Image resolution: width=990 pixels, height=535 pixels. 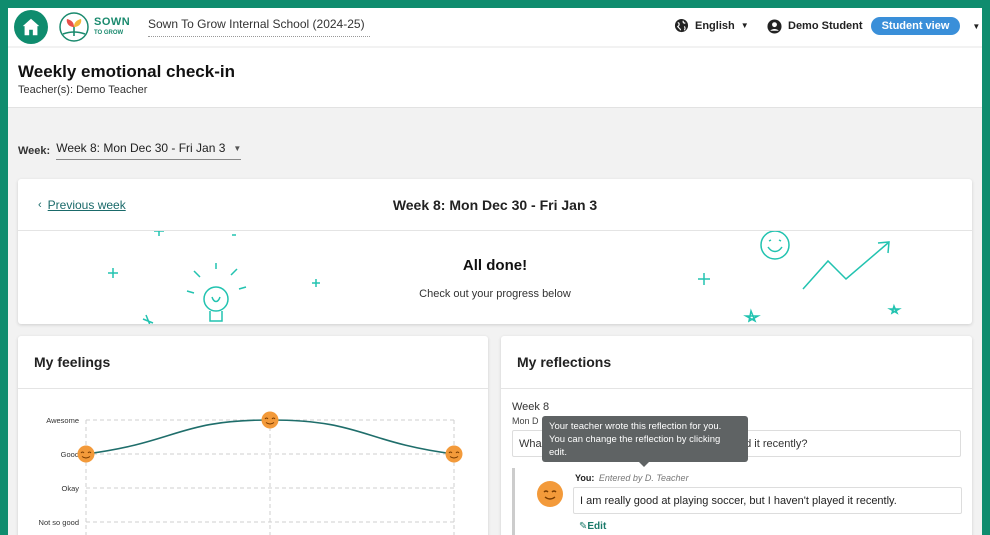 What do you see at coordinates (550, 494) in the screenshot?
I see `good-face-icon` at bounding box center [550, 494].